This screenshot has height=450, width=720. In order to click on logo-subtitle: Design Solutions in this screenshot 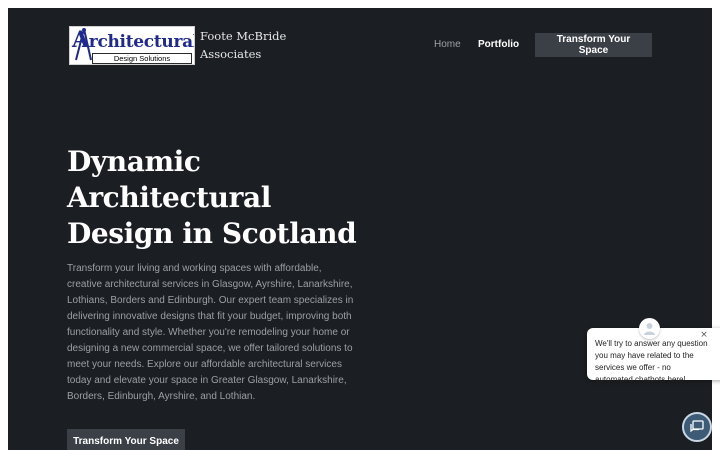, I will do `click(142, 58)`.